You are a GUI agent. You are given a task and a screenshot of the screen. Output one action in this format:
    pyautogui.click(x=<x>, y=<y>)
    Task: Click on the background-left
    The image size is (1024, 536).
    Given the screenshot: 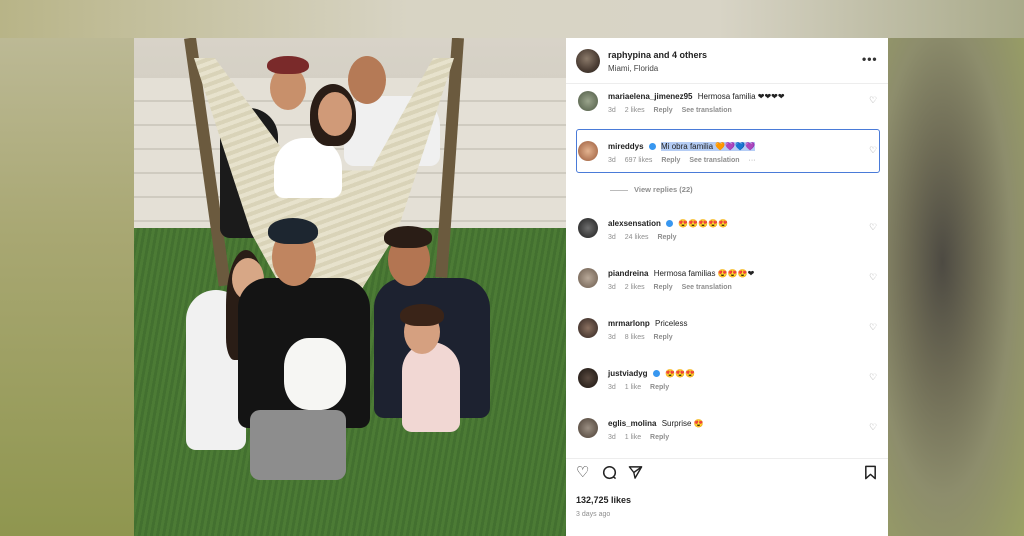 What is the action you would take?
    pyautogui.click(x=67, y=287)
    